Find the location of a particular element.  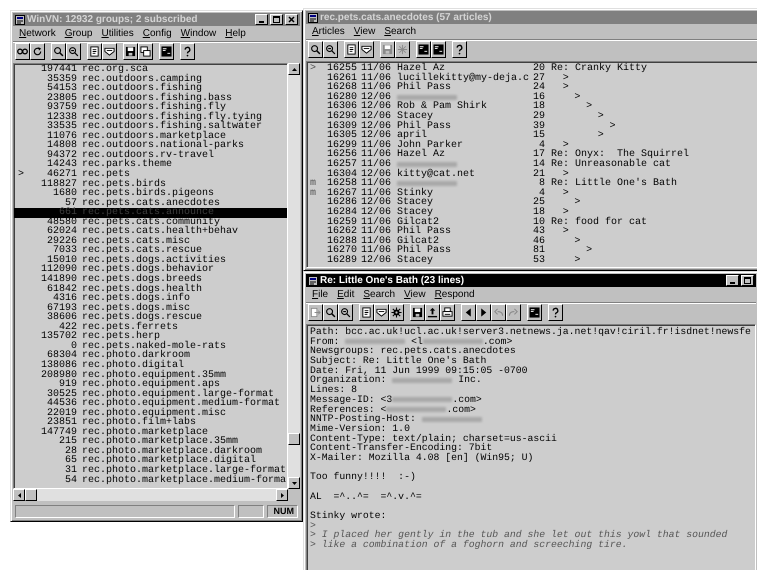

newsgroup-row: 65 rec.photo.marketplace.digital is located at coordinates (150, 461).